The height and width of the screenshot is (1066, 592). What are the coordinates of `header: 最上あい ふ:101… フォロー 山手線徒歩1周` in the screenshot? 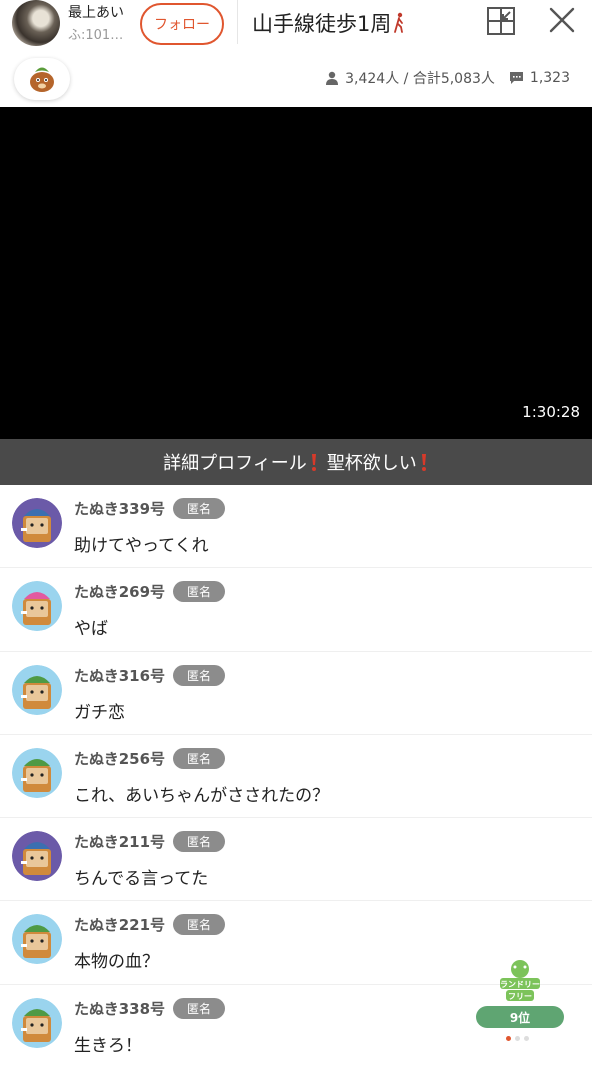 It's located at (296, 24).